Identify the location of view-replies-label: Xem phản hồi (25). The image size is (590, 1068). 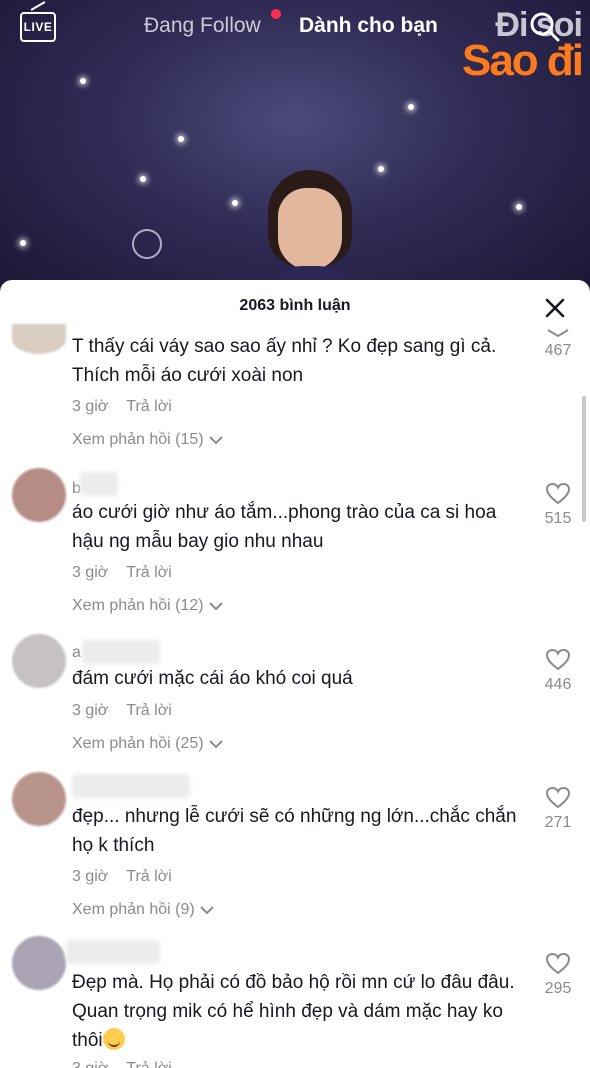
(138, 743).